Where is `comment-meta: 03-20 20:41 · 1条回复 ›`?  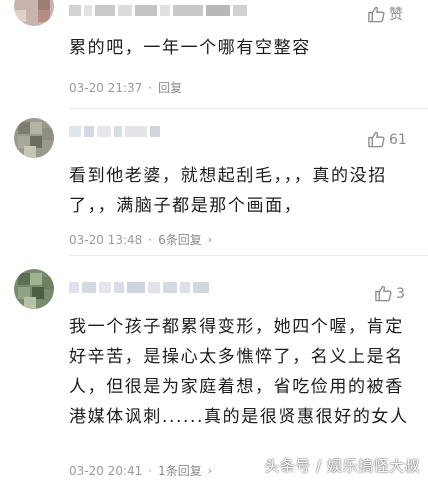 comment-meta: 03-20 20:41 · 1条回复 › is located at coordinates (140, 470).